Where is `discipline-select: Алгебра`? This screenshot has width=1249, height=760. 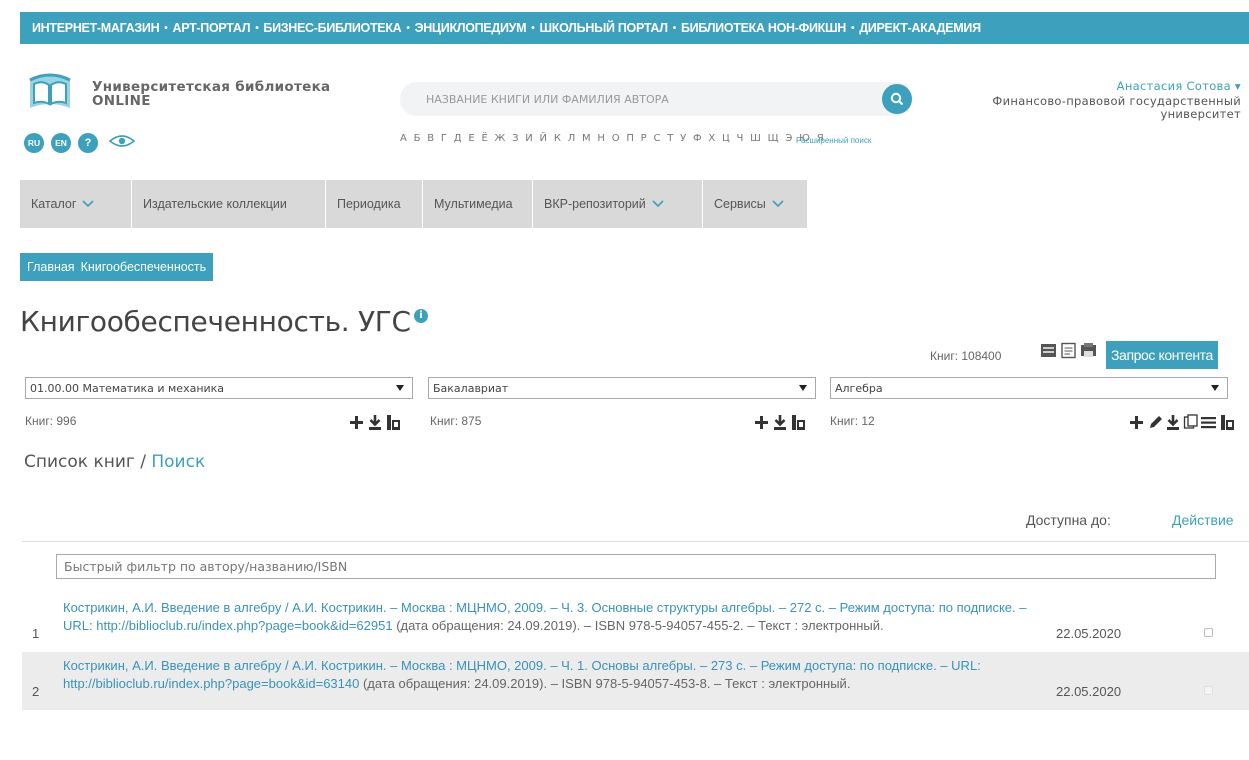
discipline-select: Алгебра is located at coordinates (1029, 388).